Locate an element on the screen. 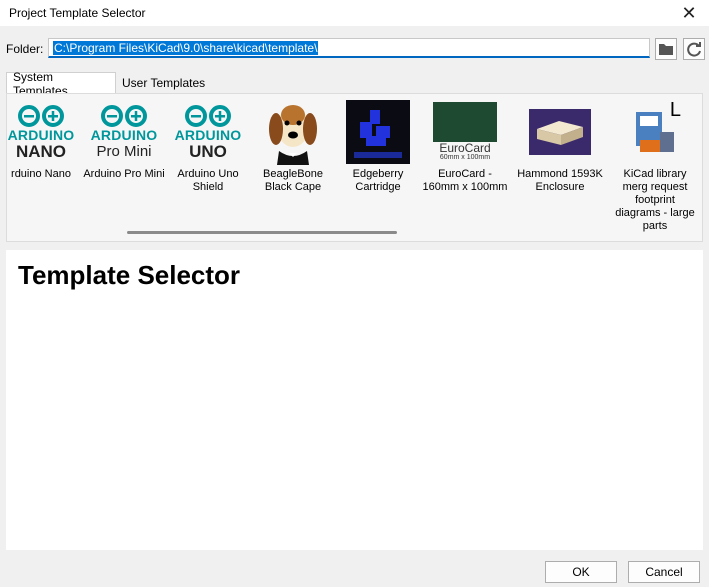 Image resolution: width=709 pixels, height=587 pixels. template-label: Edgeberry Cartridge is located at coordinates (378, 180).